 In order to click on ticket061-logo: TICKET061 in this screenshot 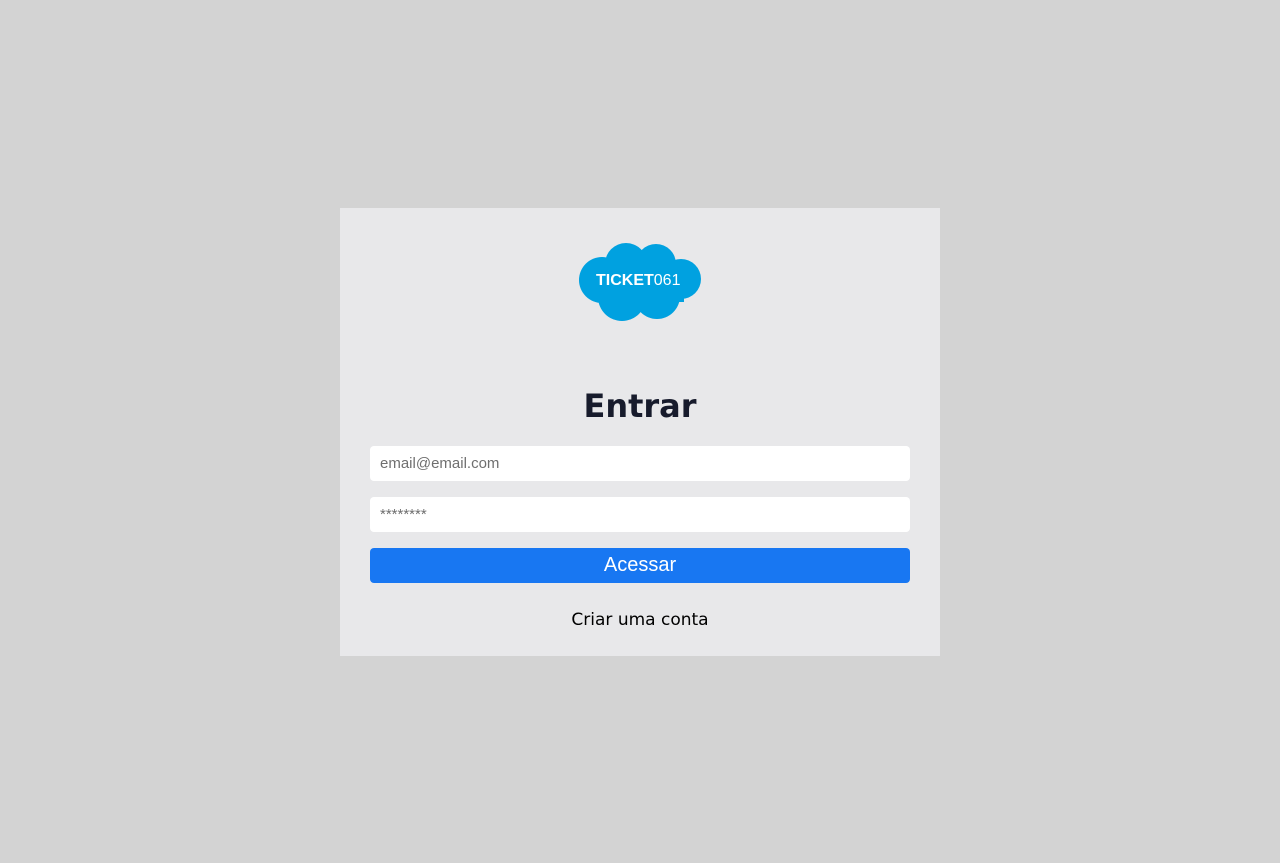, I will do `click(640, 282)`.